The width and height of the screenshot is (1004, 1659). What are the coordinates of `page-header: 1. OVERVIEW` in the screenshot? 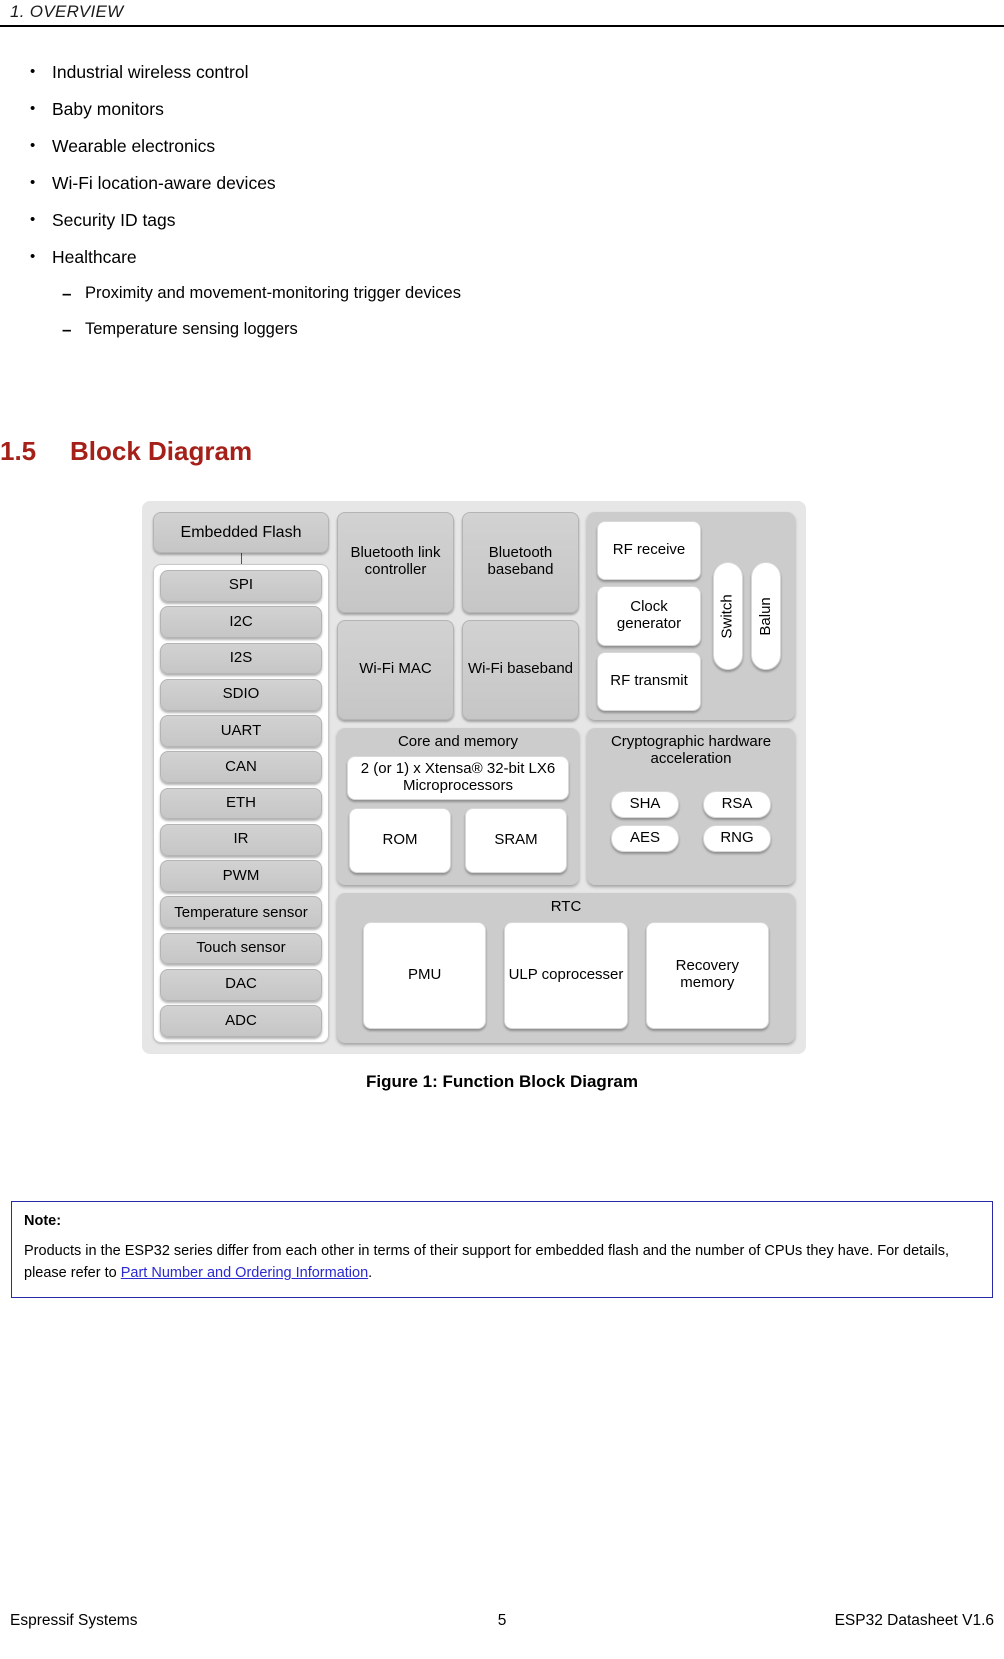 It's located at (502, 13).